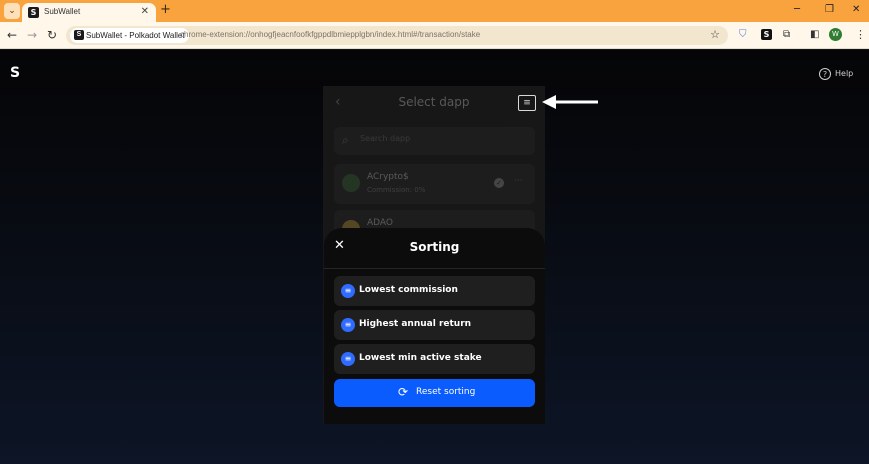 The height and width of the screenshot is (464, 869). I want to click on restore-icon: ❐, so click(829, 10).